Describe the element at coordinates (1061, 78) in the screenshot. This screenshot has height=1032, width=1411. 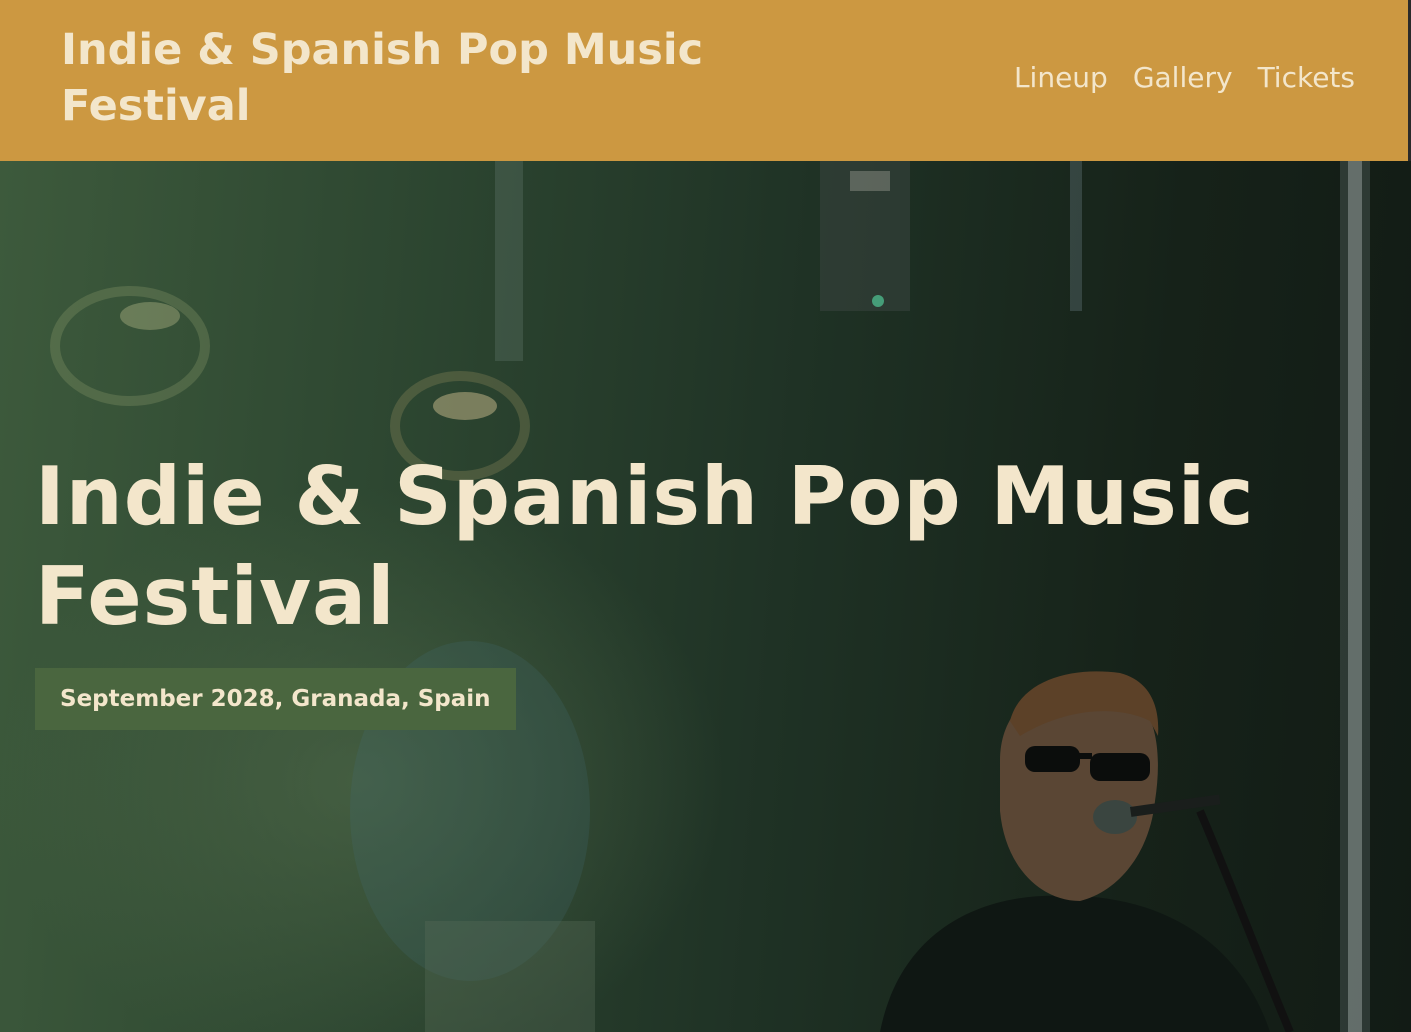
I see `nav-link-lineup: Lineup` at that location.